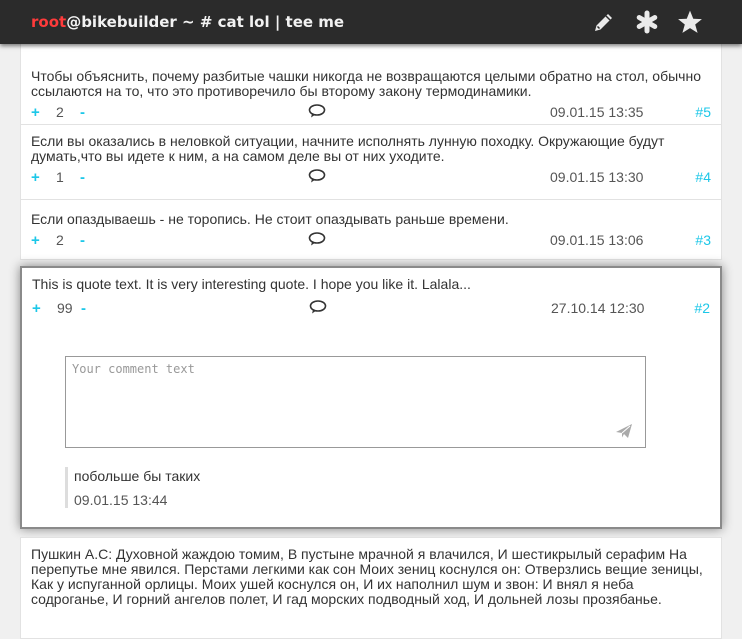 The image size is (742, 639). I want to click on post-date: 09.01.15 13:06, so click(597, 240).